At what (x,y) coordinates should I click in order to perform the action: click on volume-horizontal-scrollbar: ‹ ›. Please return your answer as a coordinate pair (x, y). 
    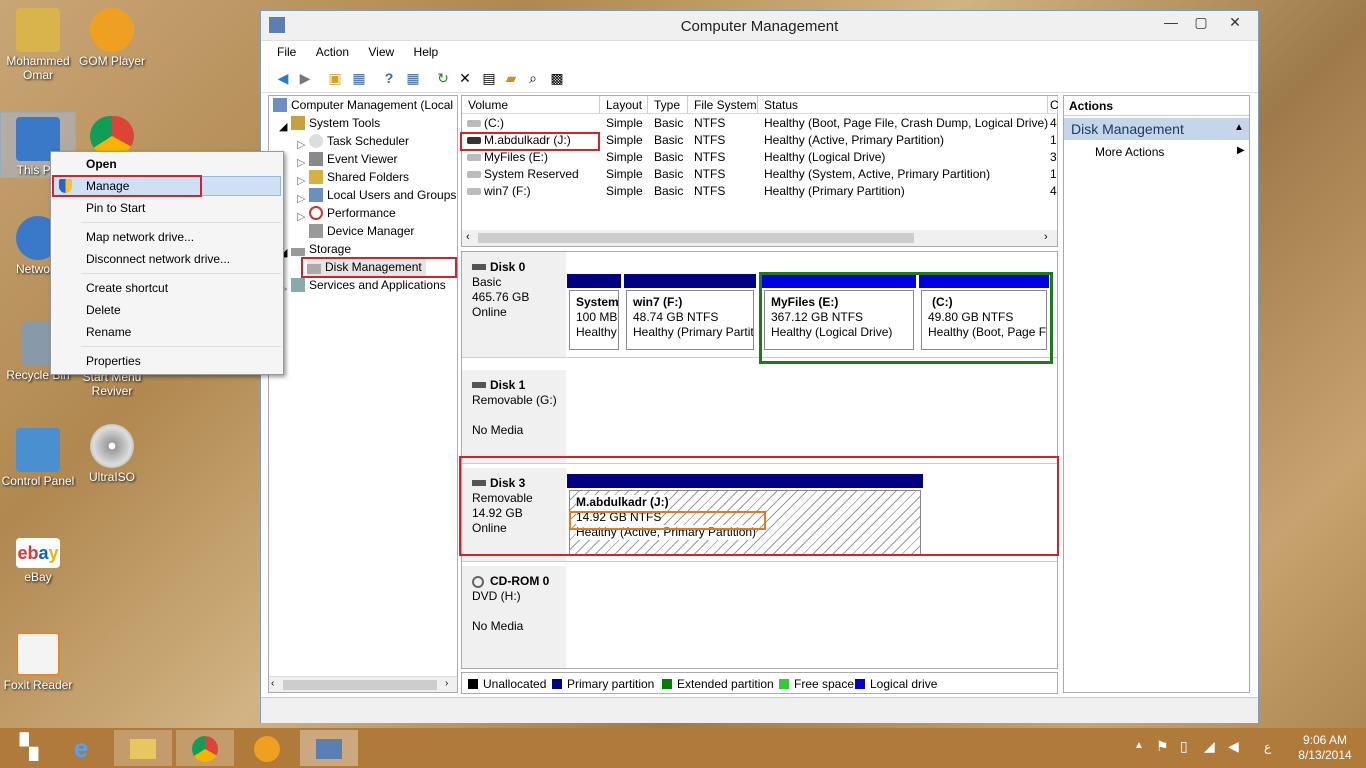
    Looking at the image, I should click on (759, 238).